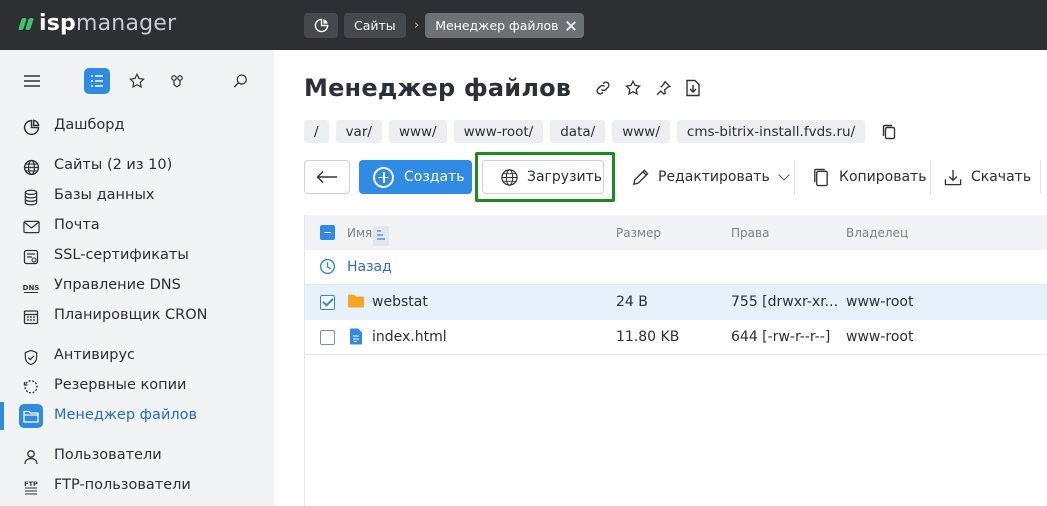  Describe the element at coordinates (638, 233) in the screenshot. I see `column-size: Размер` at that location.